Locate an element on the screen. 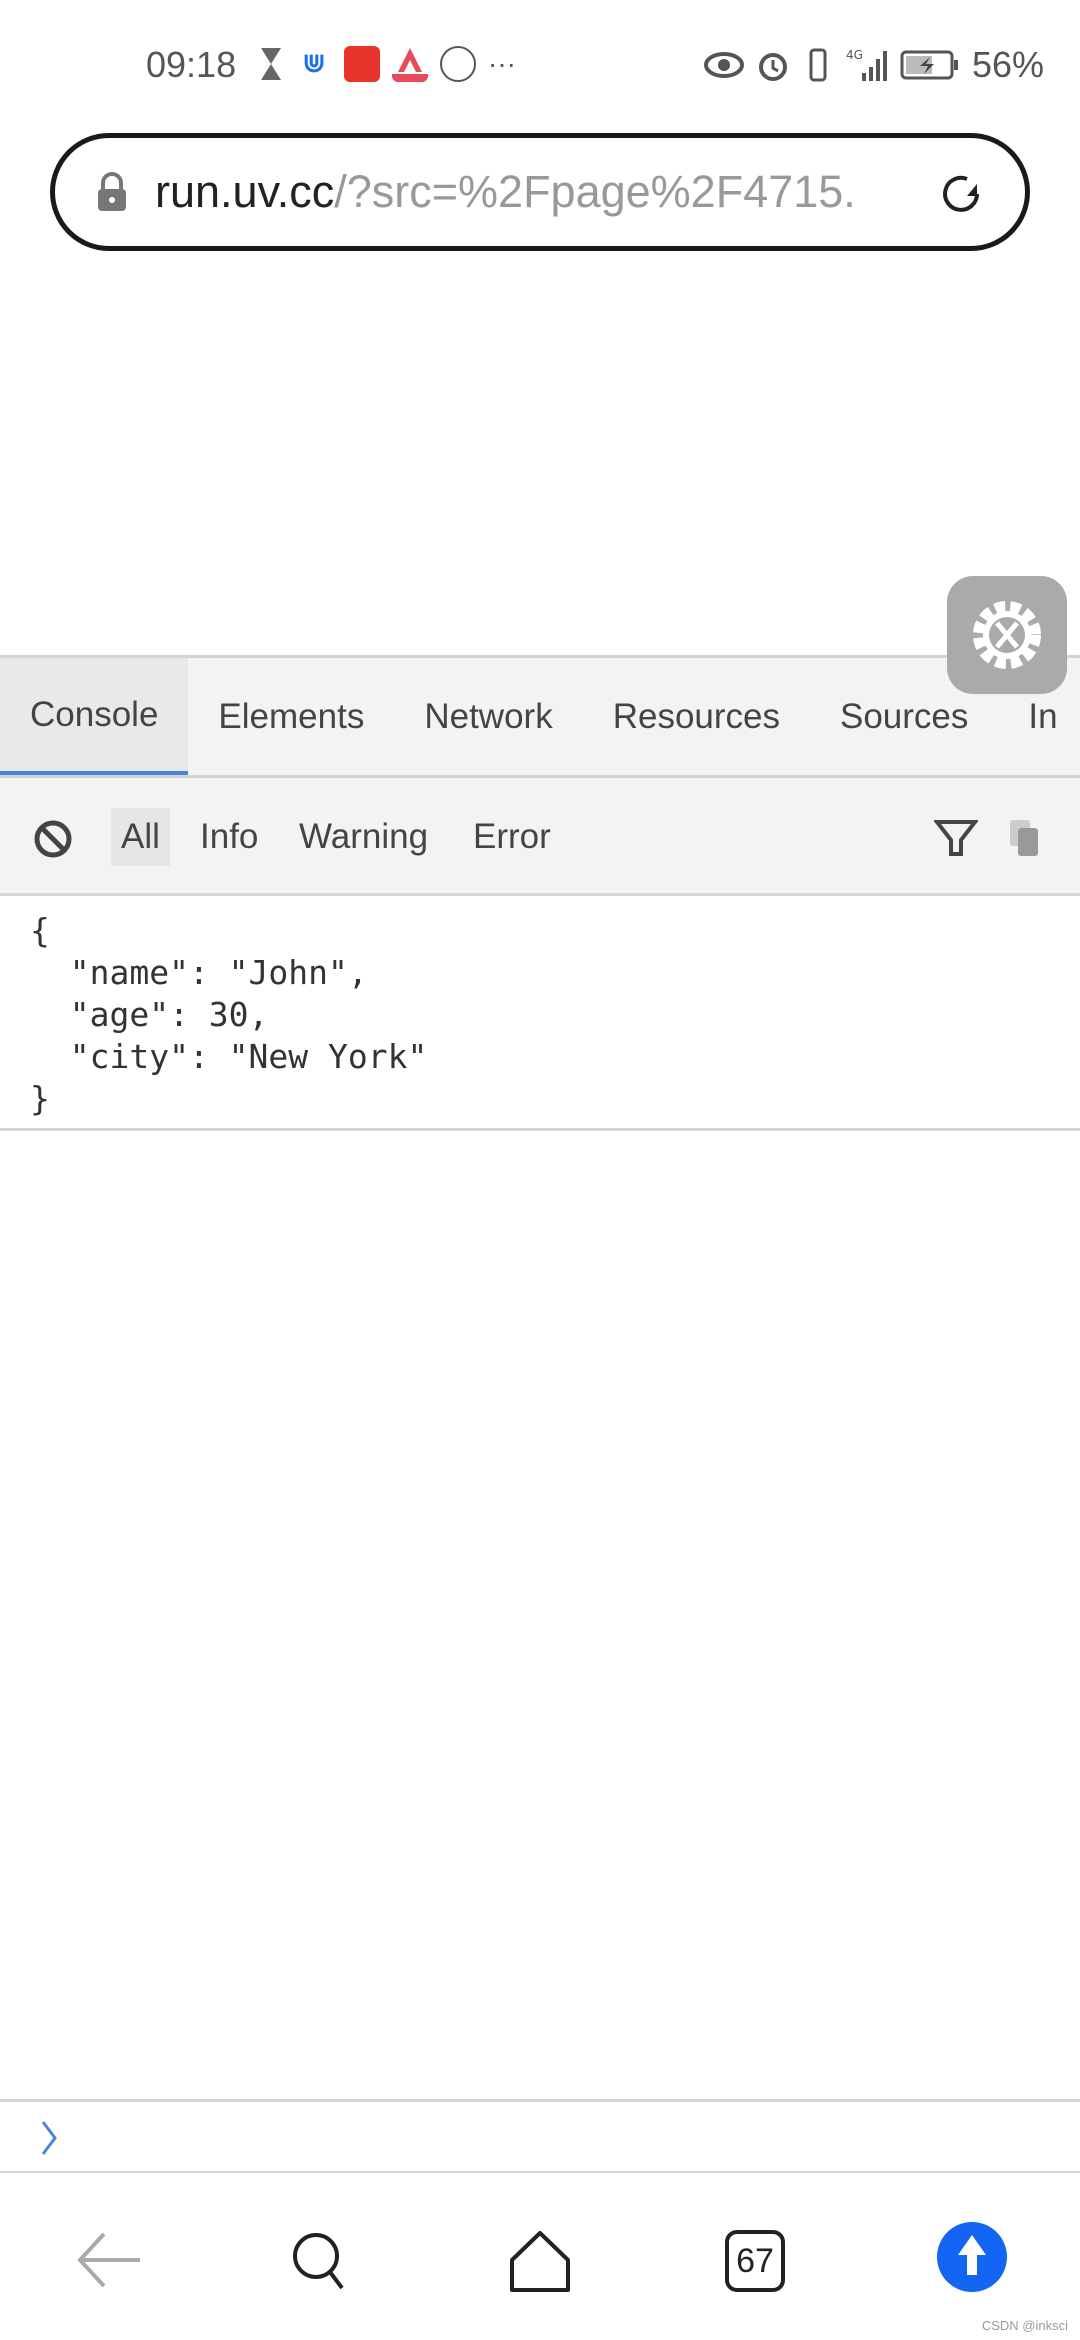 This screenshot has width=1080, height=2340. tabs-count-button: 67 is located at coordinates (755, 2261).